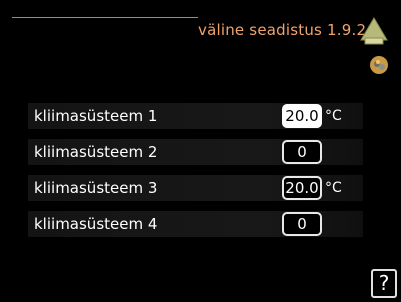 This screenshot has width=401, height=302. I want to click on page-title: väline seadistus 1.9.2, so click(282, 30).